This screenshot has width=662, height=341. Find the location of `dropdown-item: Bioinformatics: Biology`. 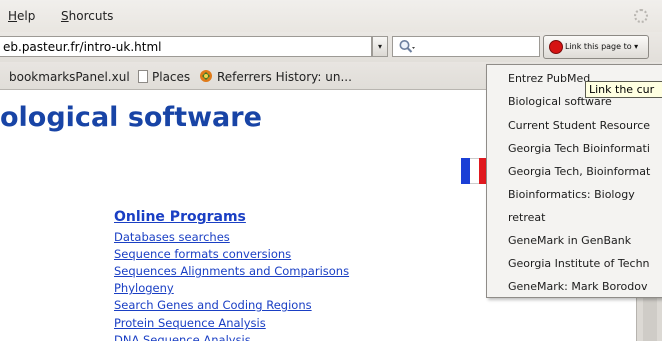

dropdown-item: Bioinformatics: Biology is located at coordinates (571, 194).